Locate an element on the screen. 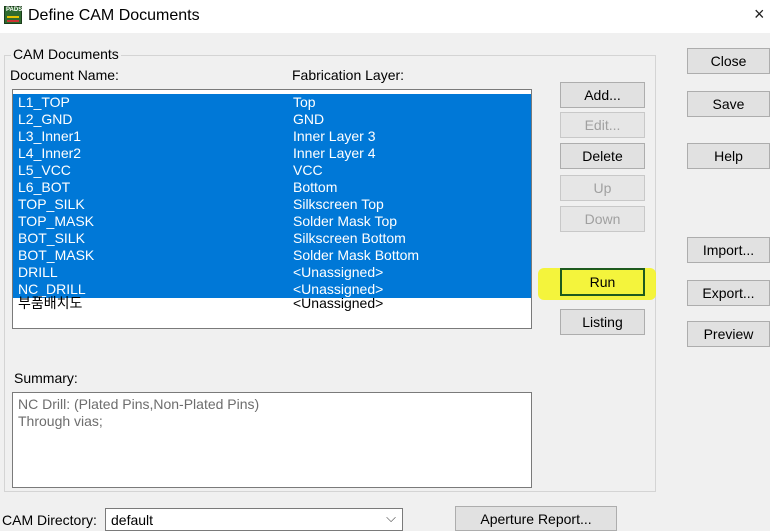 This screenshot has height=531, width=770. cam-directory-value: default is located at coordinates (132, 520).